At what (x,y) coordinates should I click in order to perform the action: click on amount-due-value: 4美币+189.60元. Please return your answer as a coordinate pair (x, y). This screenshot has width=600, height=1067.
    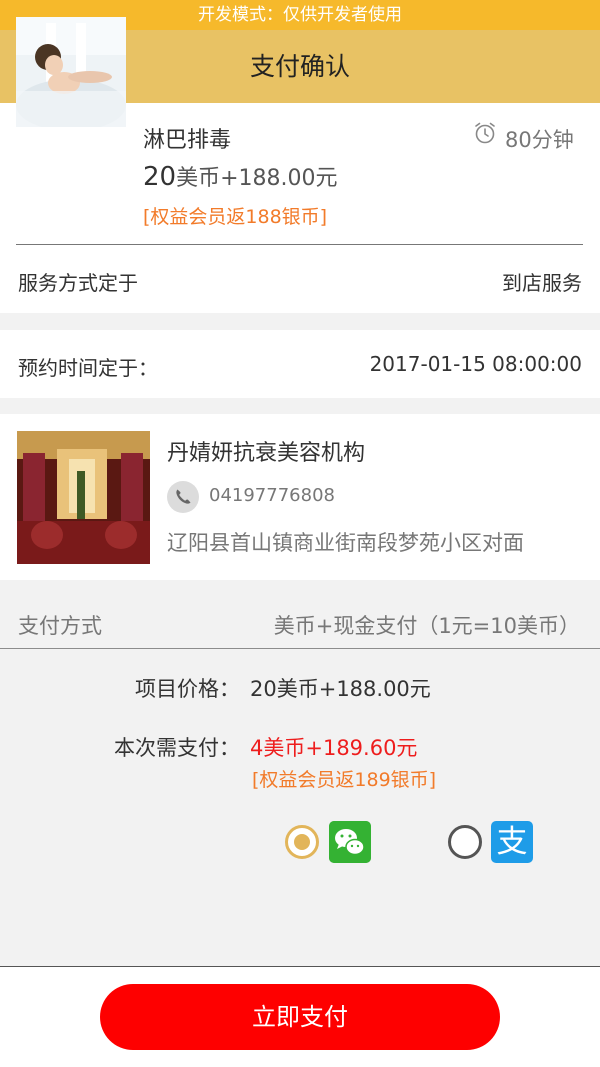
    Looking at the image, I should click on (334, 748).